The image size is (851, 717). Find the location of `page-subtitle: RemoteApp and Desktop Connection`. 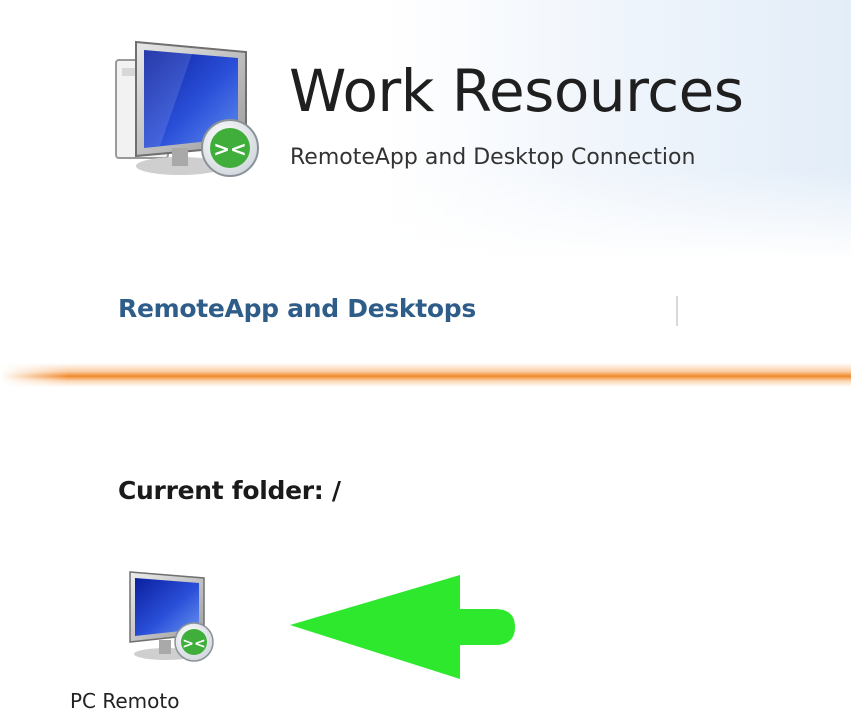

page-subtitle: RemoteApp and Desktop Connection is located at coordinates (493, 157).